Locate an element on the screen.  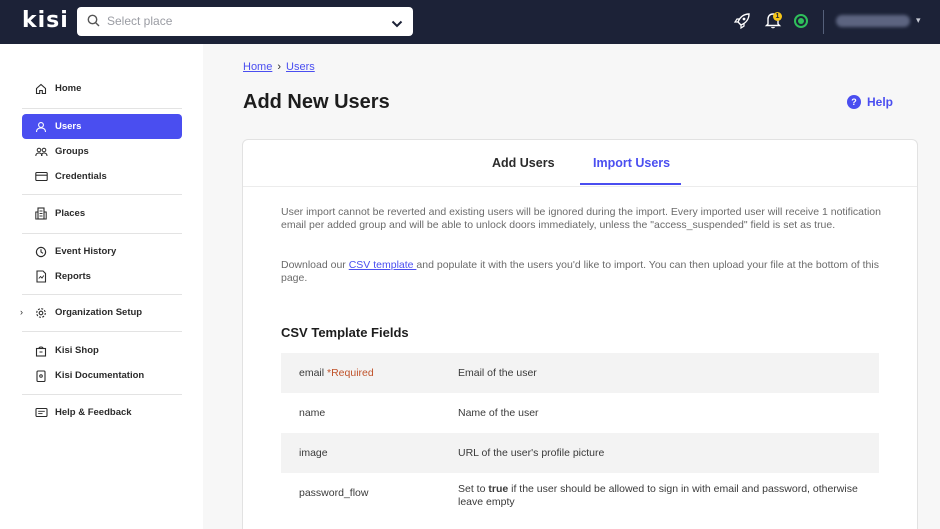
breadcrumb-users-link: Users is located at coordinates (300, 67).